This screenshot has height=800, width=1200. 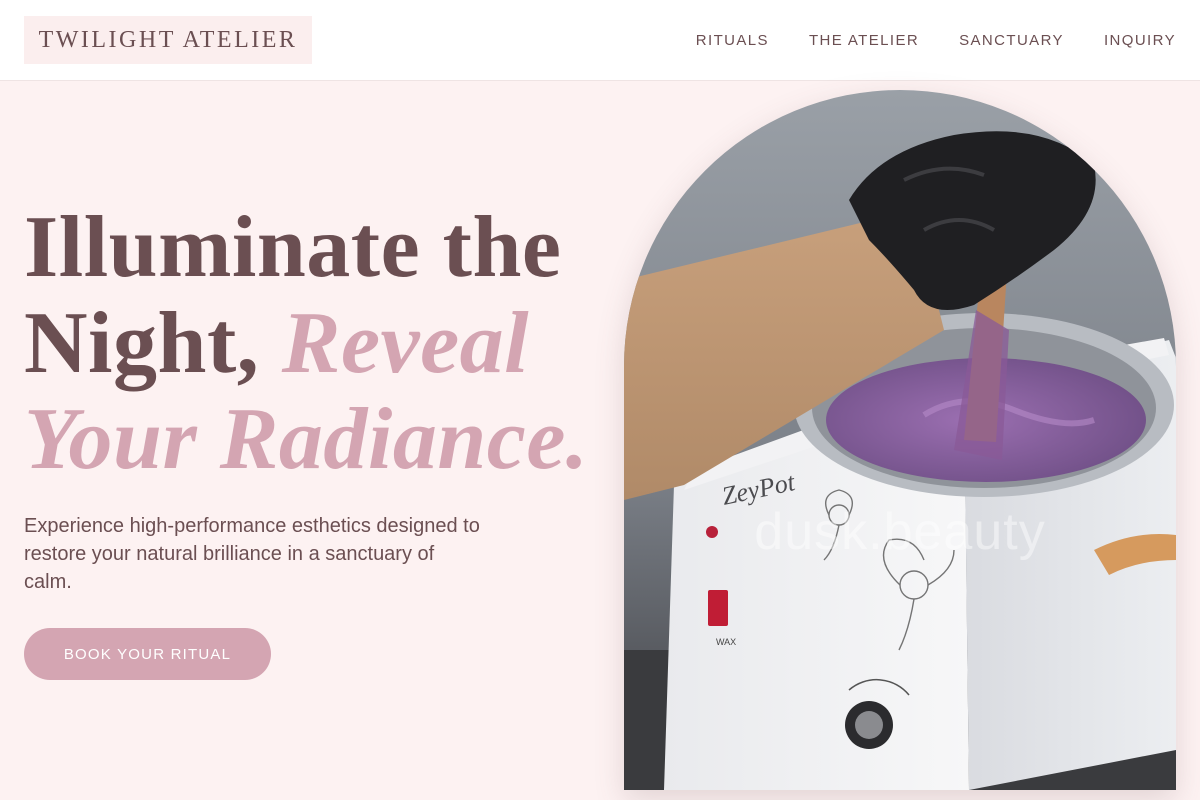 What do you see at coordinates (142, 343) in the screenshot?
I see `headline-line-2: Night,` at bounding box center [142, 343].